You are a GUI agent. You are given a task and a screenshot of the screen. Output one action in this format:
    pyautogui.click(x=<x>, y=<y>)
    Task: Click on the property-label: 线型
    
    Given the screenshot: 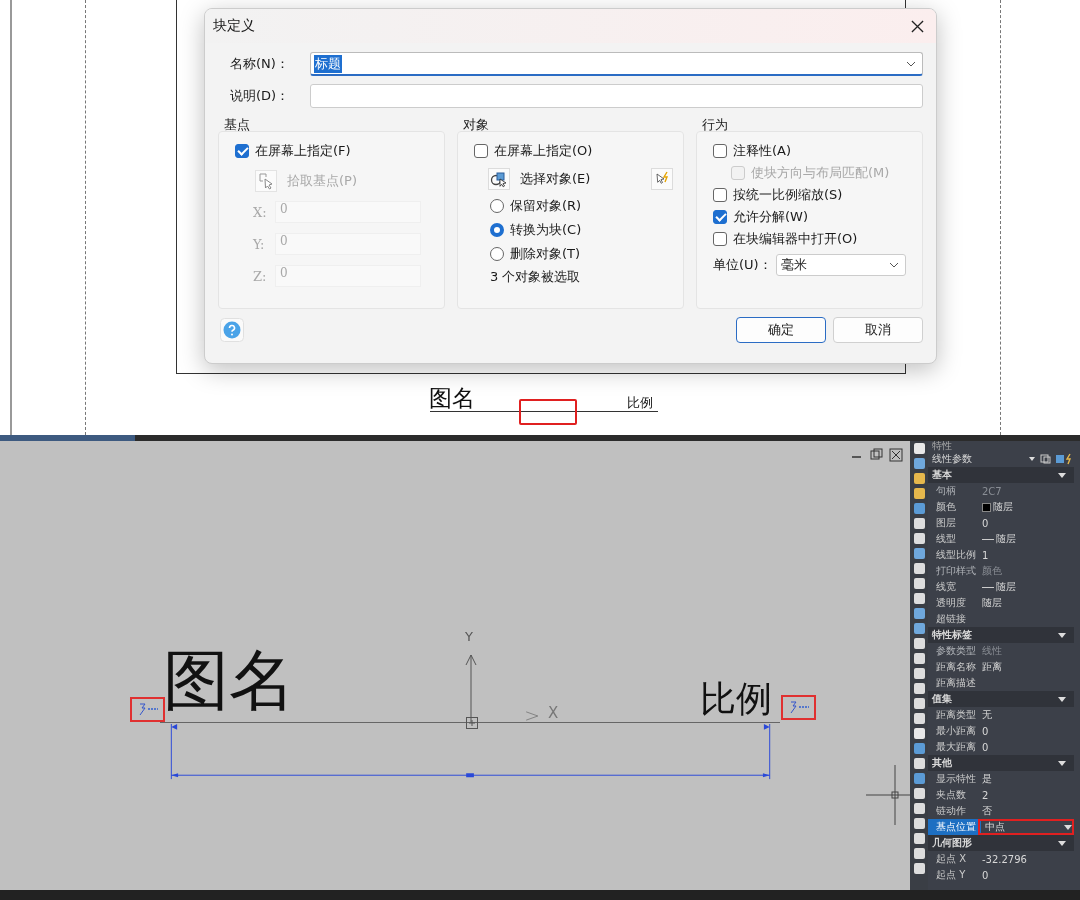 What is the action you would take?
    pyautogui.click(x=946, y=539)
    